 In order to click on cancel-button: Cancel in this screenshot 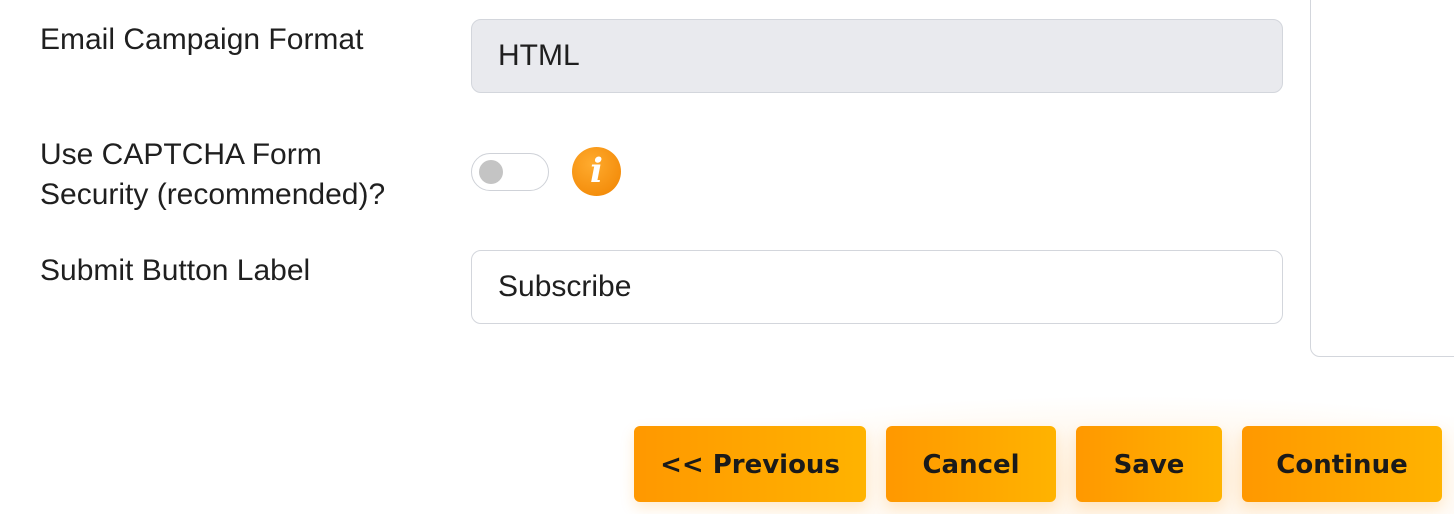, I will do `click(971, 464)`.